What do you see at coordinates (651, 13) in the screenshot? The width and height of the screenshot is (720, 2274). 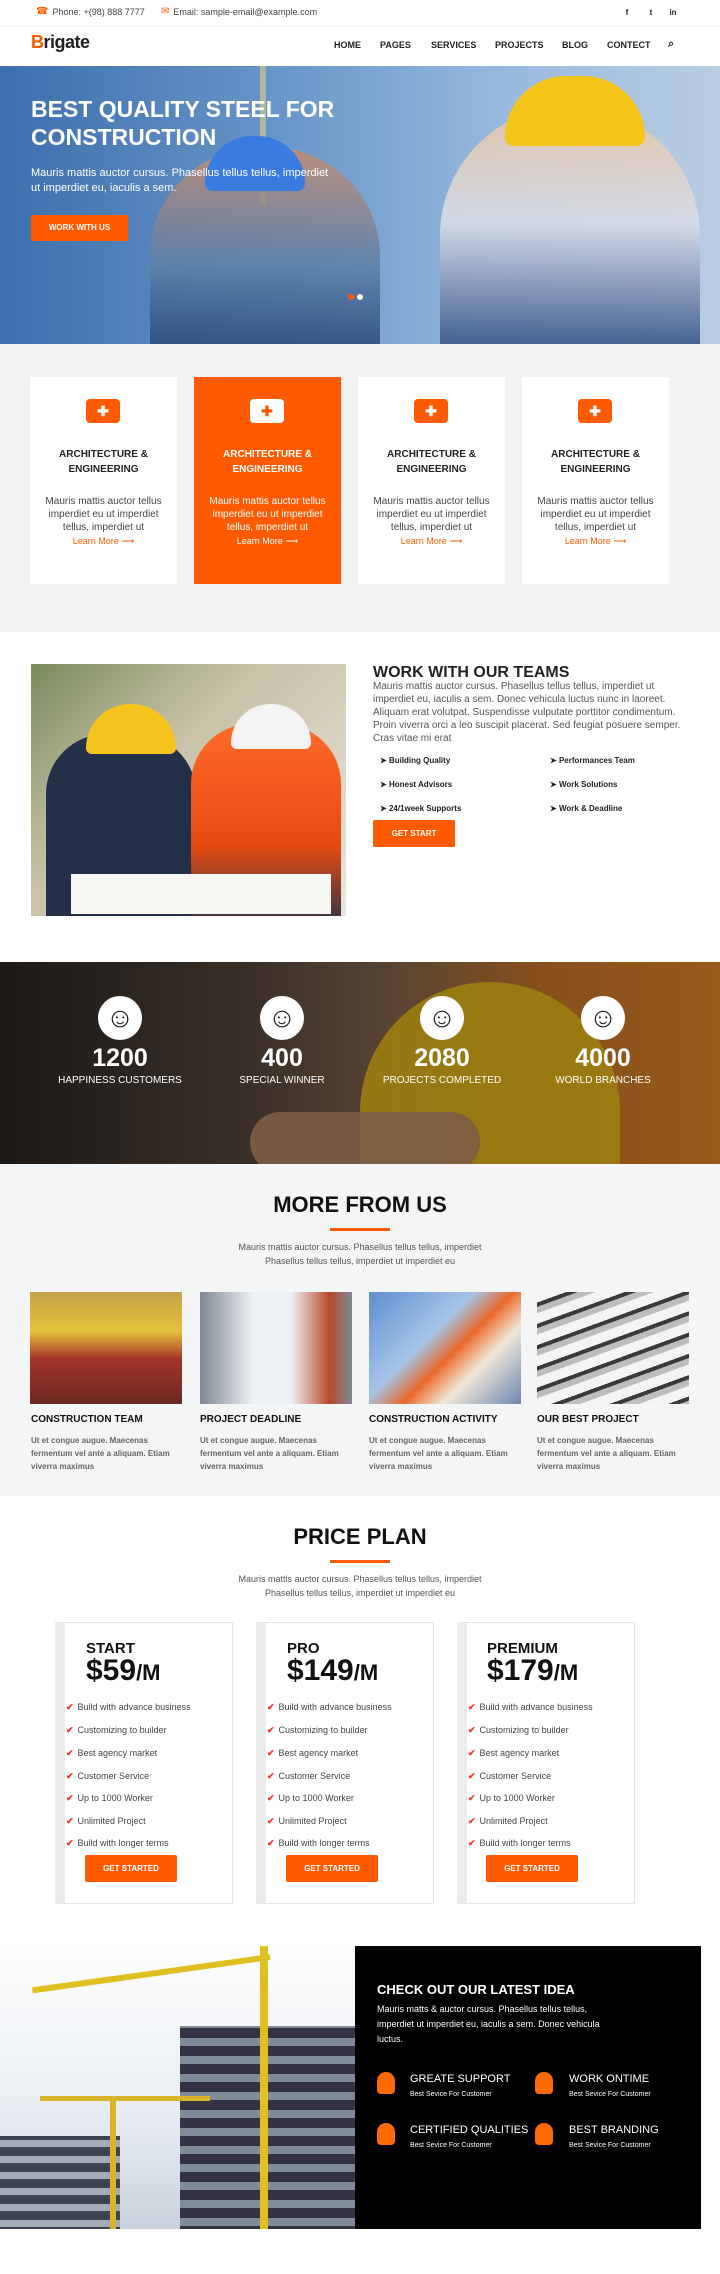 I see `twitter-icon: t` at bounding box center [651, 13].